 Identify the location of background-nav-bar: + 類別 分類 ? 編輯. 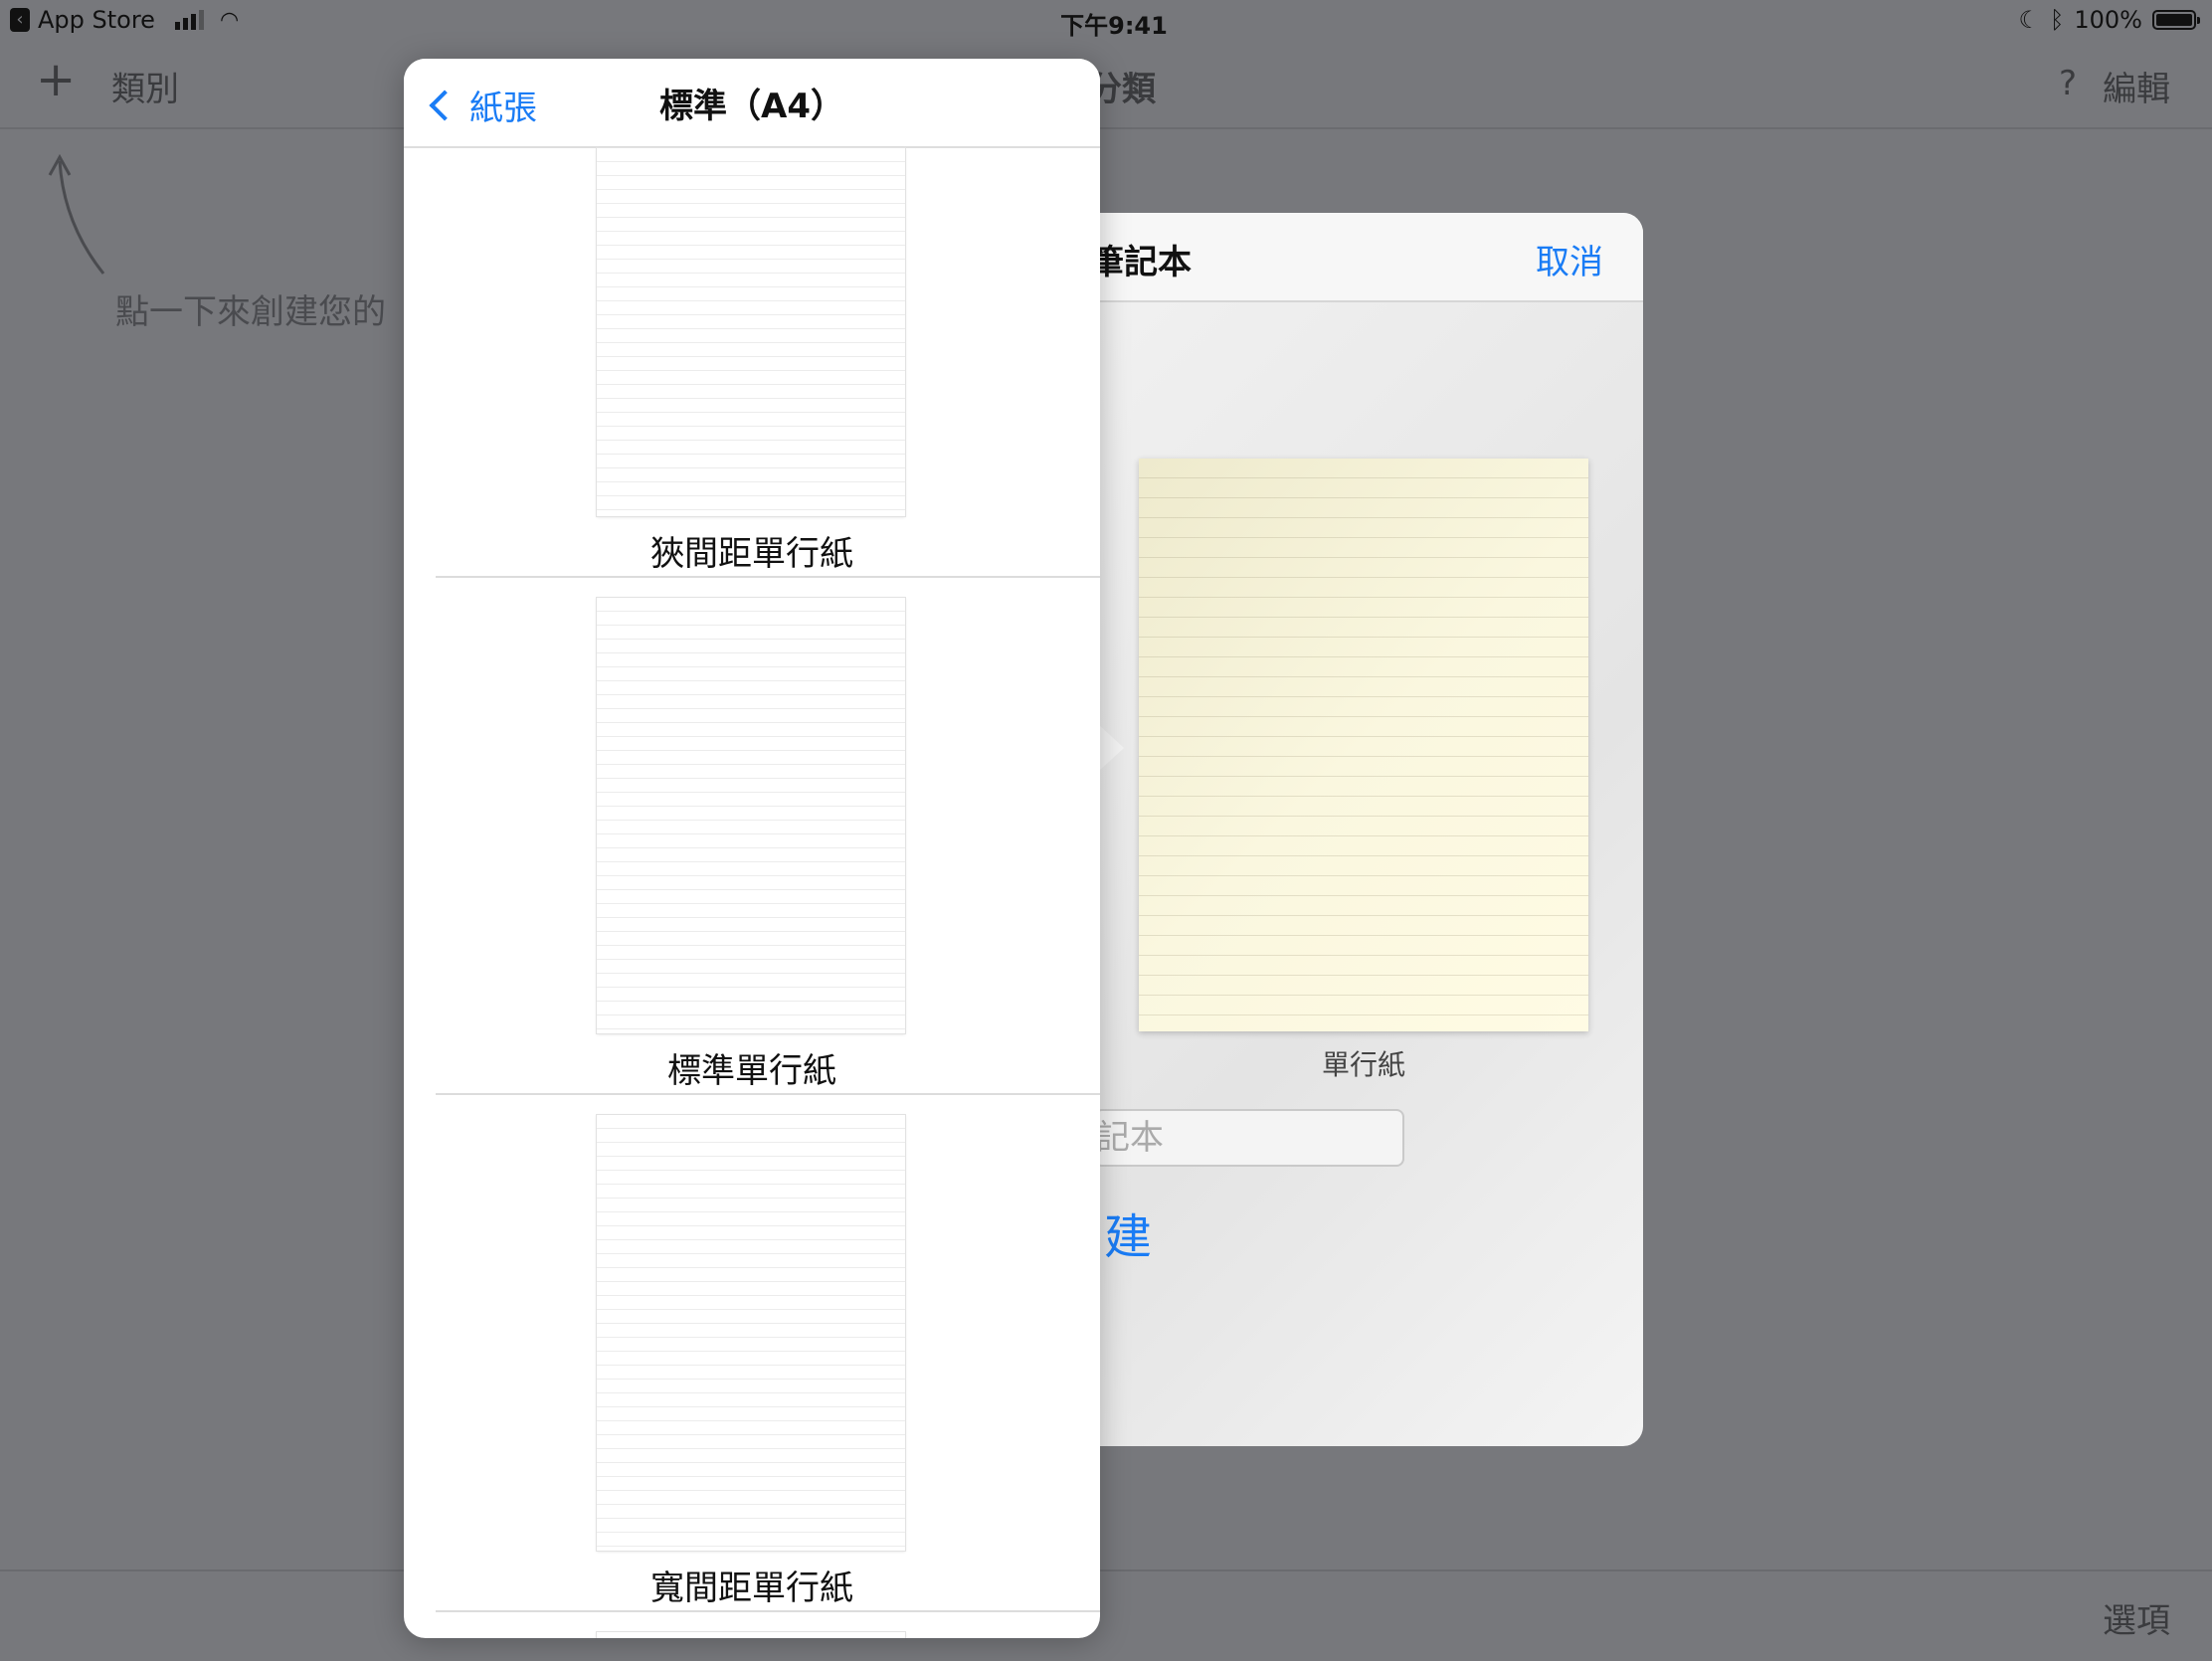
(1106, 85).